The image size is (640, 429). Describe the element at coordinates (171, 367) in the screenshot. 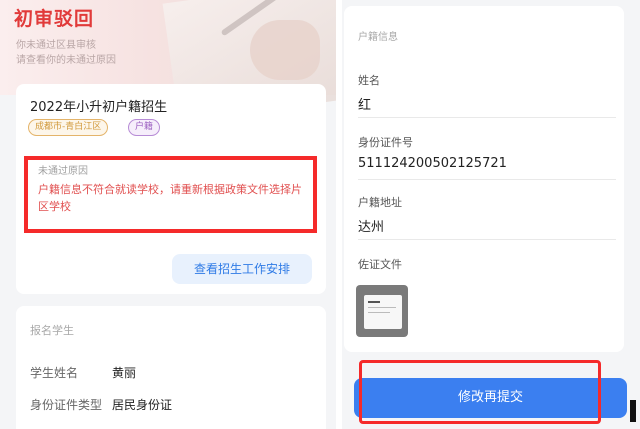

I see `student-card: 报名学生 学生姓名 黄丽 身份证件类型 居民身份证` at that location.